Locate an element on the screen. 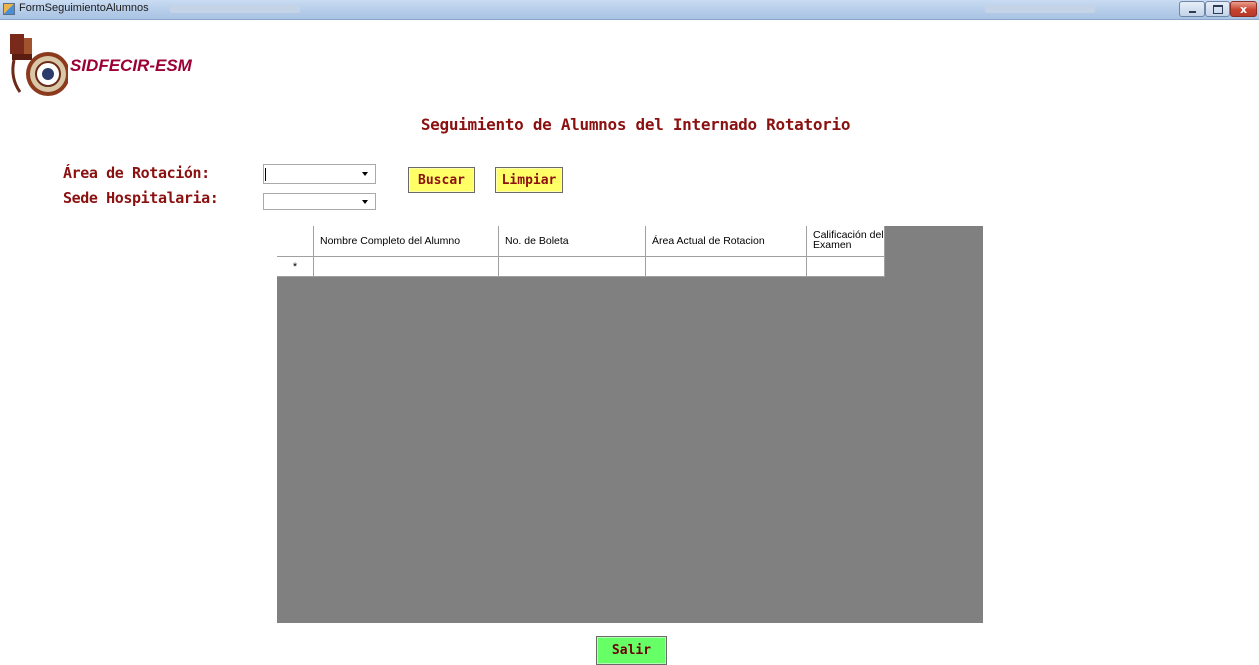 The image size is (1259, 665). ipn-esm-logo is located at coordinates (39, 65).